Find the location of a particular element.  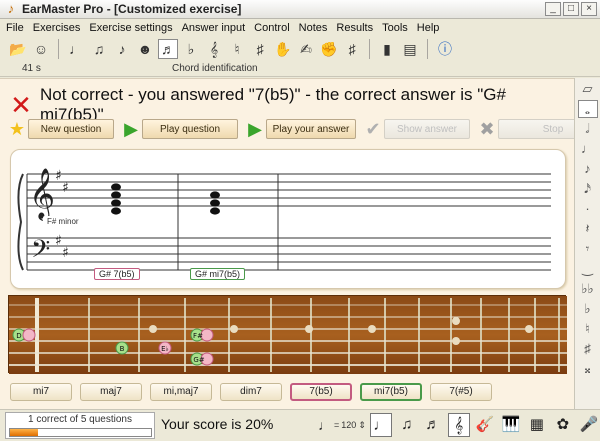

minimize-button: _ is located at coordinates (553, 9).